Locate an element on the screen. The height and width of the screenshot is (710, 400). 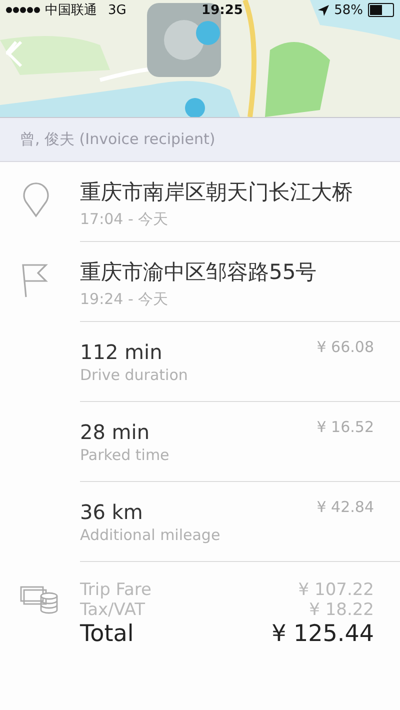
flag-icon is located at coordinates (36, 280).